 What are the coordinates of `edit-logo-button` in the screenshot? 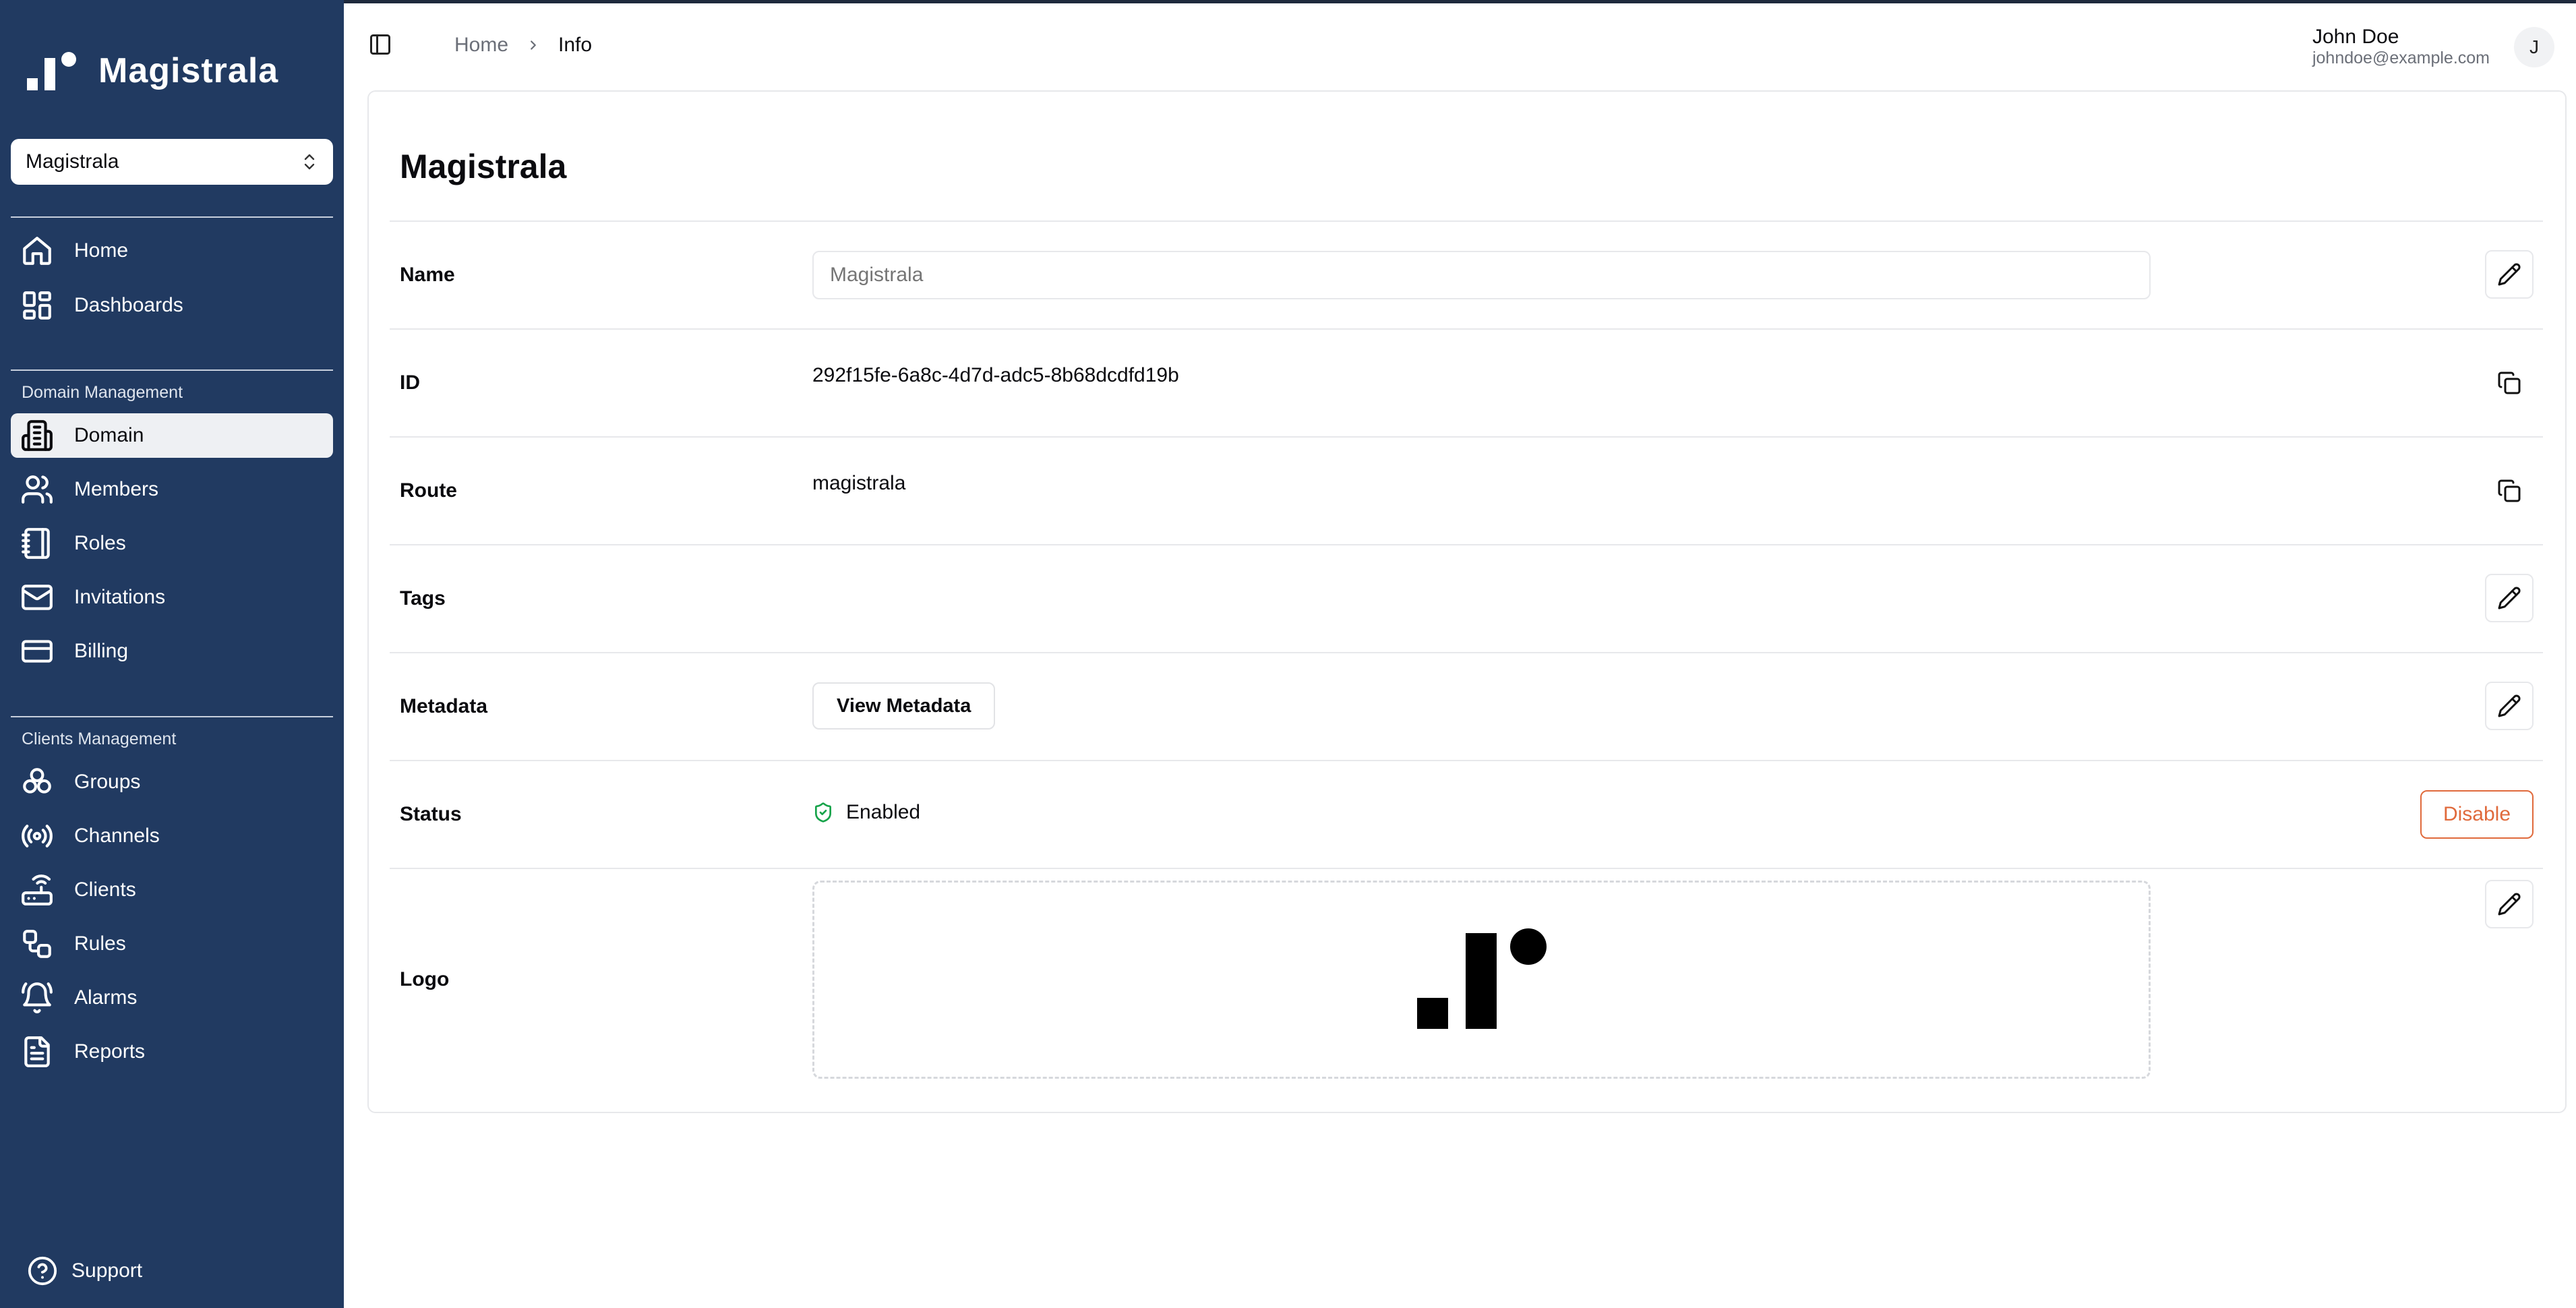 It's located at (2509, 904).